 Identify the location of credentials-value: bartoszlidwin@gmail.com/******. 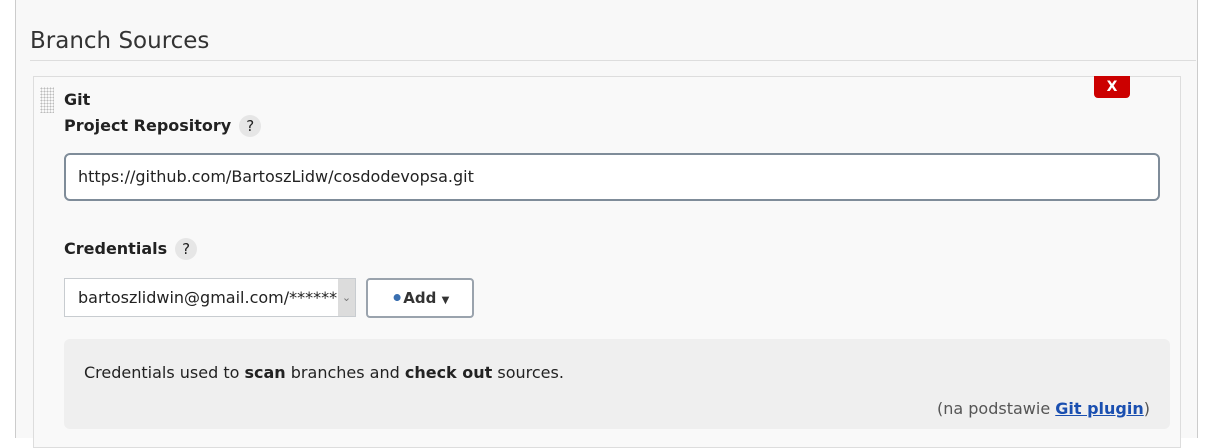
(208, 297).